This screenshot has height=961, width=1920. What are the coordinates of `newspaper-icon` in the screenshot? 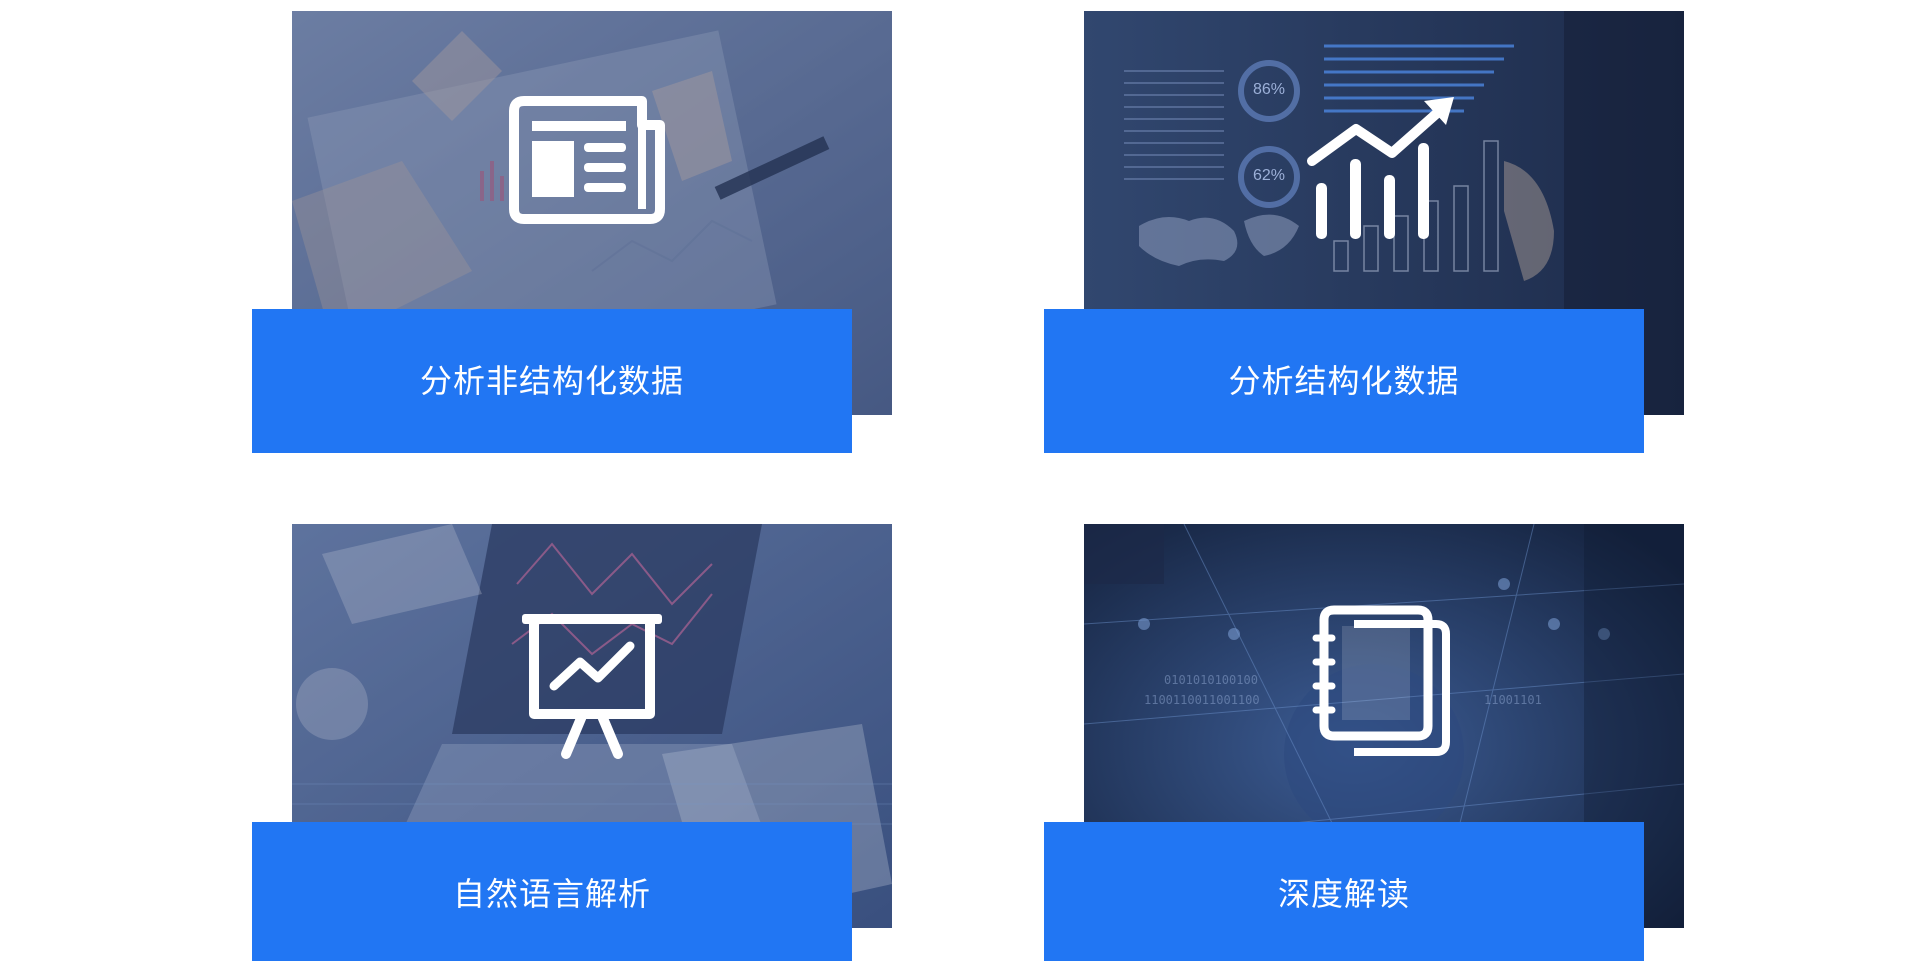 It's located at (587, 160).